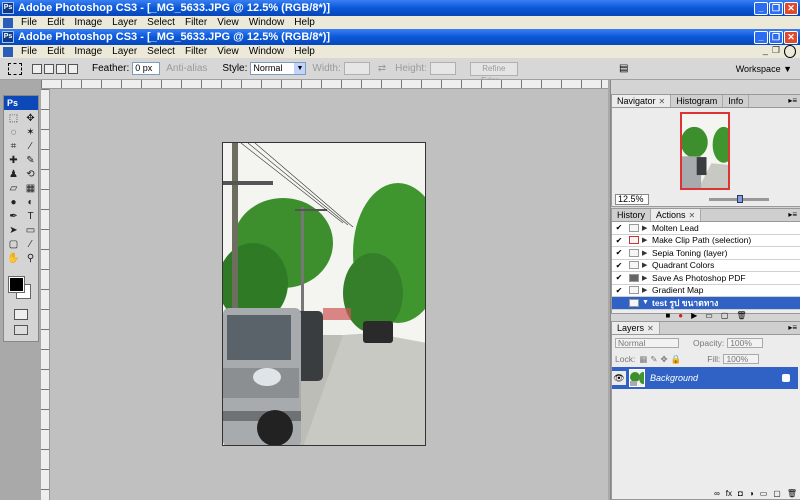  Describe the element at coordinates (676, 359) in the screenshot. I see `lock-all-icon: 🔒` at that location.